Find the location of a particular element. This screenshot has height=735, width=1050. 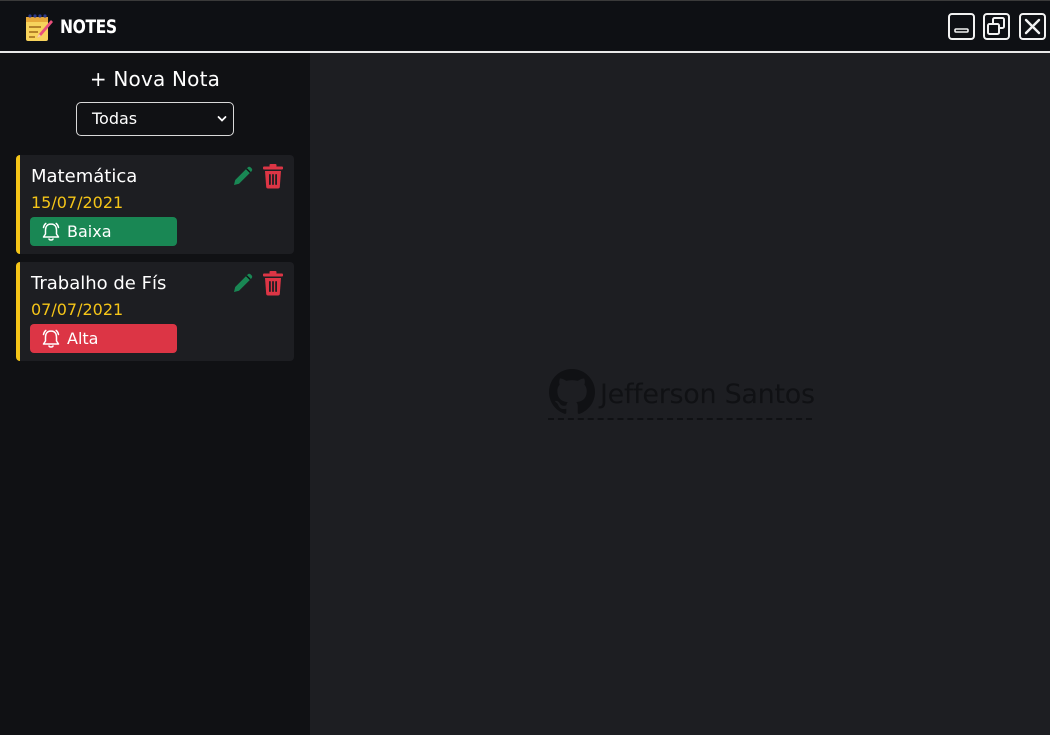

priority-badge: Baixa is located at coordinates (103, 231).